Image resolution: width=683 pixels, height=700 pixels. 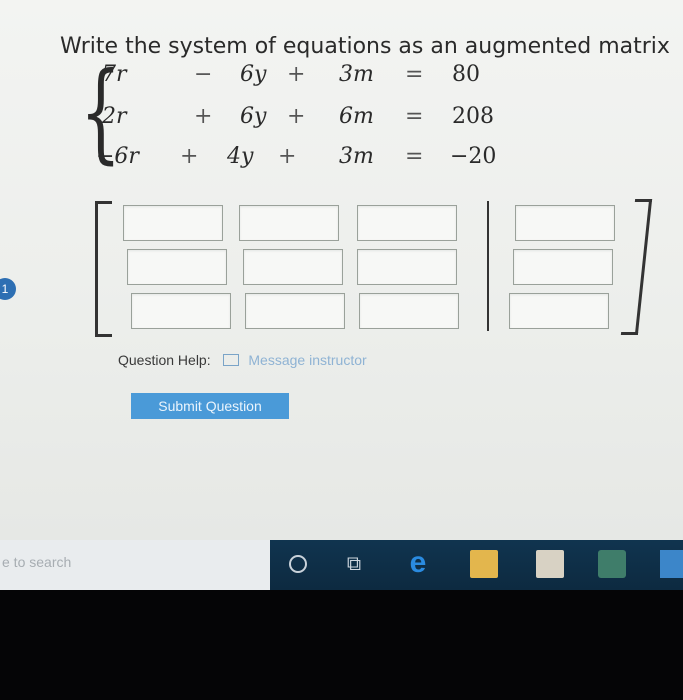 I want to click on eq-term-r: 7r, so click(x=114, y=74).